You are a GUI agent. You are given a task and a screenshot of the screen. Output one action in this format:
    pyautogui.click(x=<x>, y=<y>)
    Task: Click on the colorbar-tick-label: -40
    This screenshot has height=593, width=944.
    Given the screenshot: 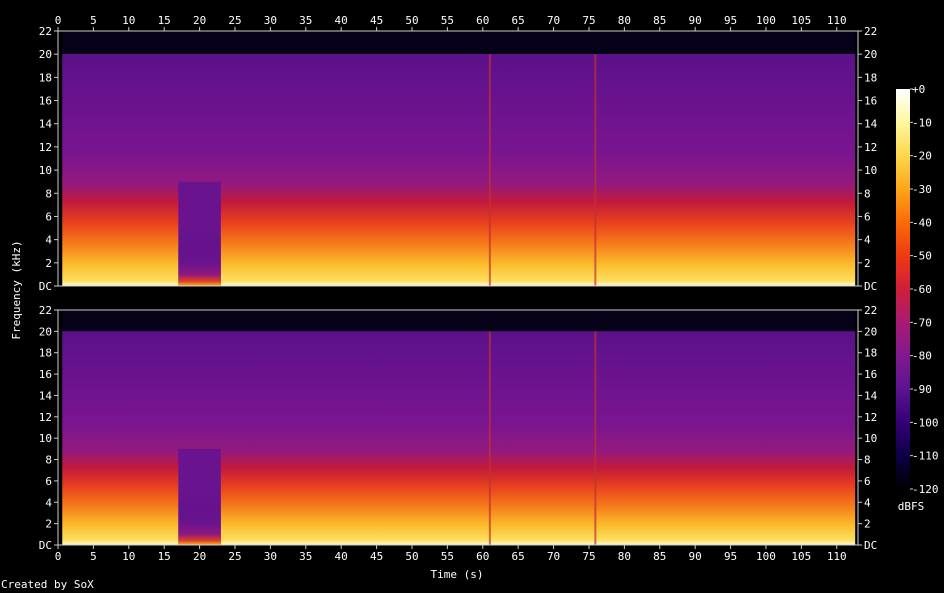 What is the action you would take?
    pyautogui.click(x=922, y=222)
    